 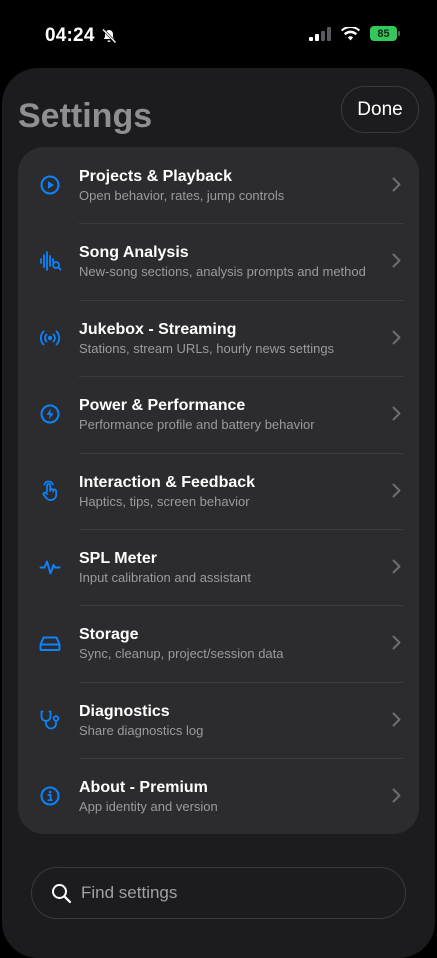 I want to click on battery-level: 85, so click(x=383, y=33).